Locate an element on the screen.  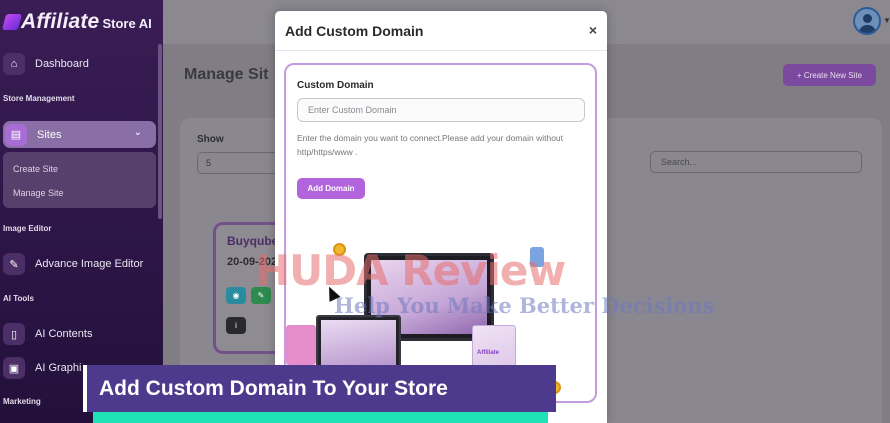
sidebar-scrollbar is located at coordinates (160, 131).